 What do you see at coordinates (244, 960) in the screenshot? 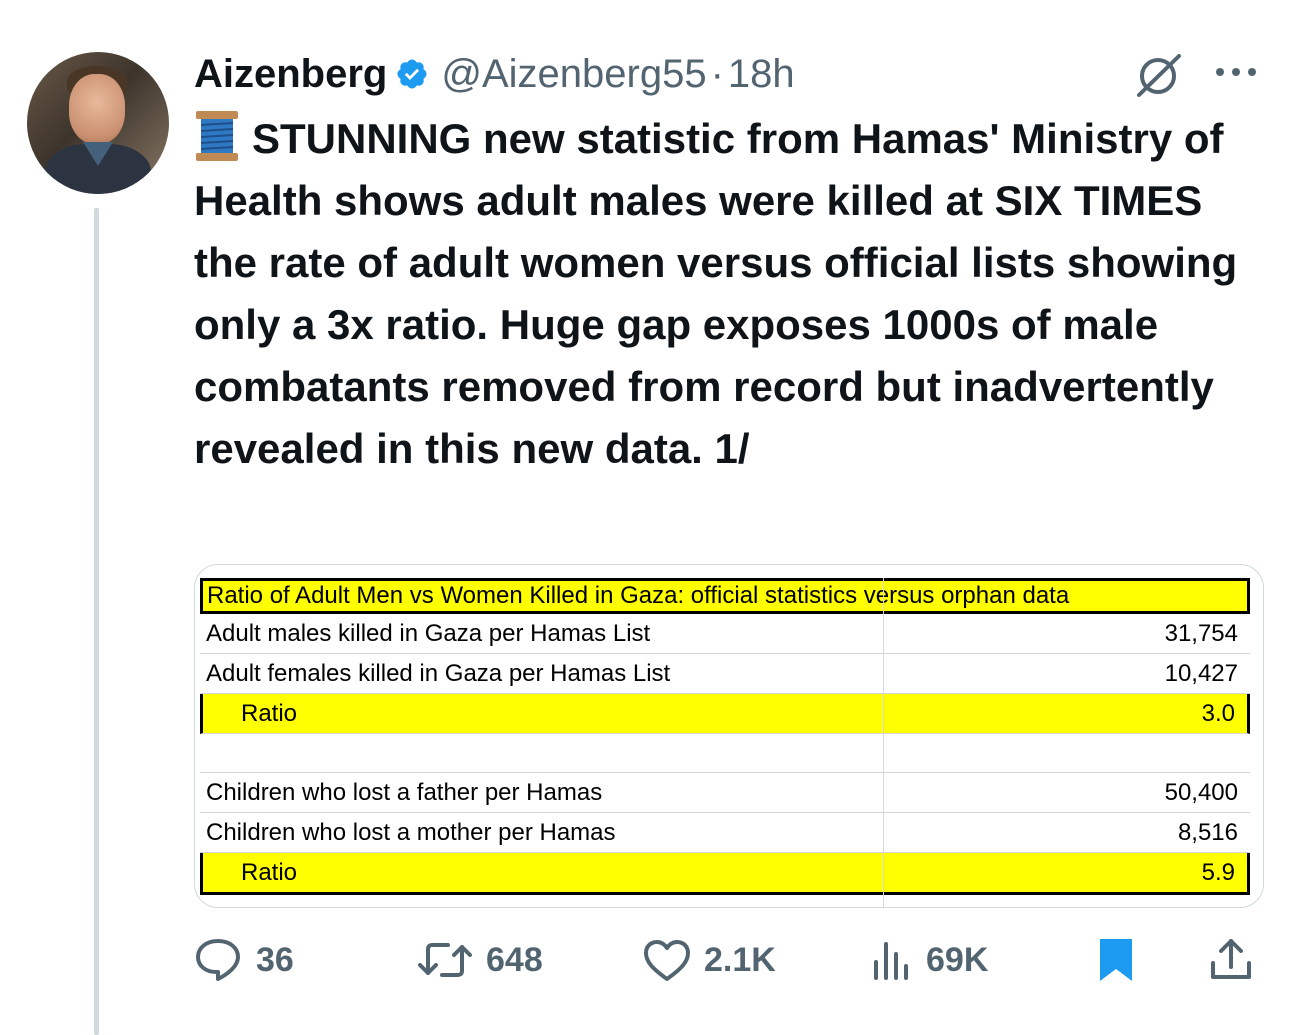
I see `reply-button: 36` at bounding box center [244, 960].